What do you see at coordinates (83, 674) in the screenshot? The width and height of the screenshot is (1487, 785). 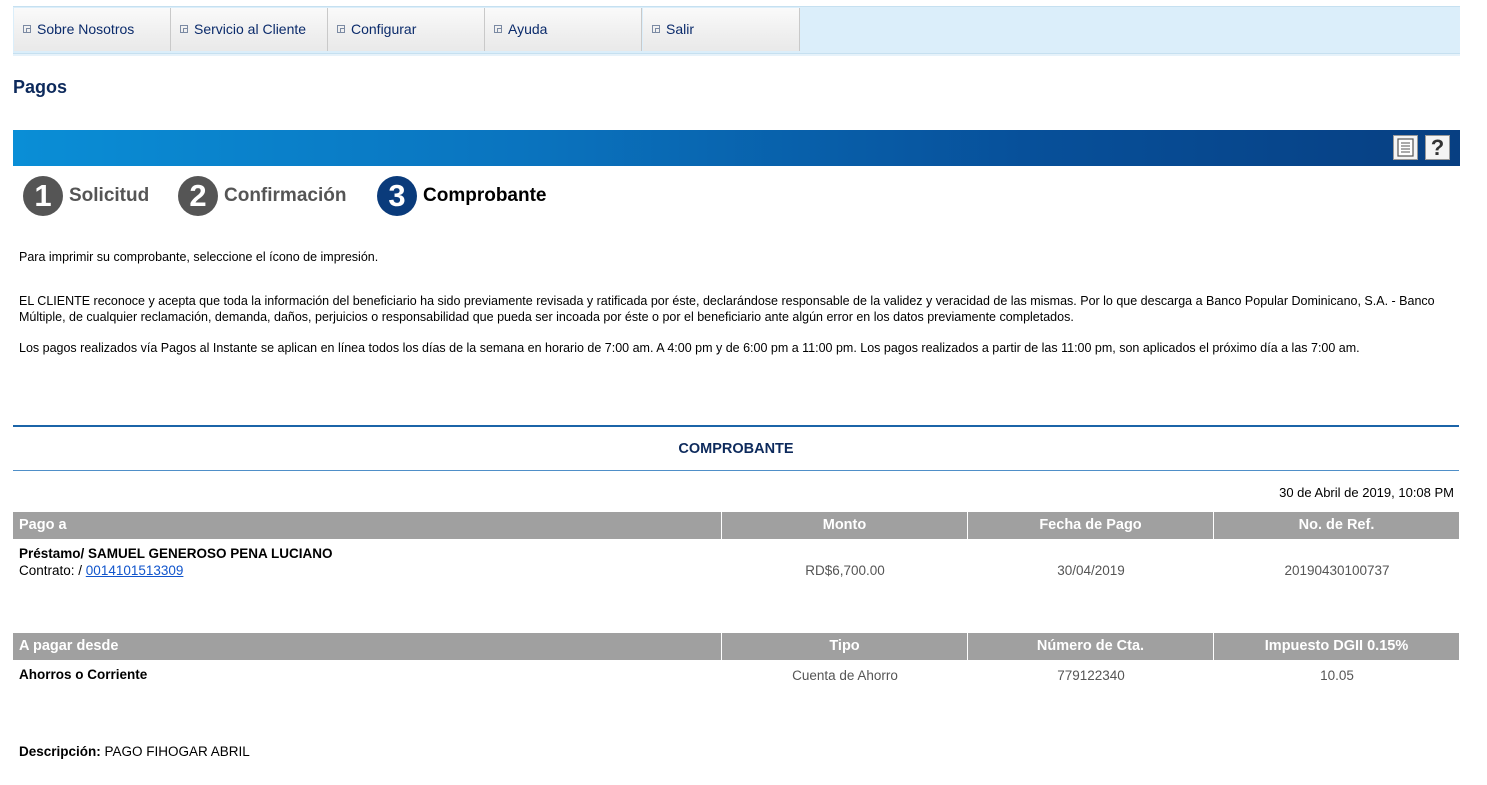 I see `source-account: Ahorros o Corriente` at bounding box center [83, 674].